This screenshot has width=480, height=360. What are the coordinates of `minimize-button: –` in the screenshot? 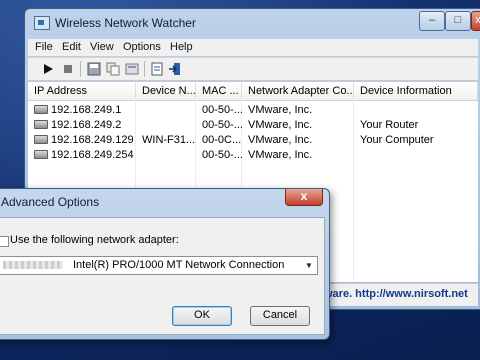 It's located at (432, 21).